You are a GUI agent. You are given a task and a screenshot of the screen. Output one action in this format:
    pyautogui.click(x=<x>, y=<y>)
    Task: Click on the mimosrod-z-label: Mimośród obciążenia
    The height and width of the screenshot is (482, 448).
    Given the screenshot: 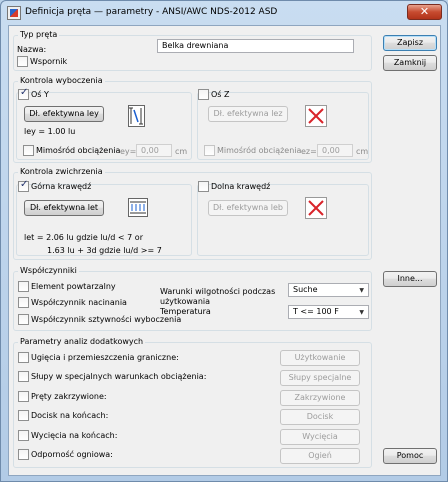 What is the action you would take?
    pyautogui.click(x=259, y=150)
    